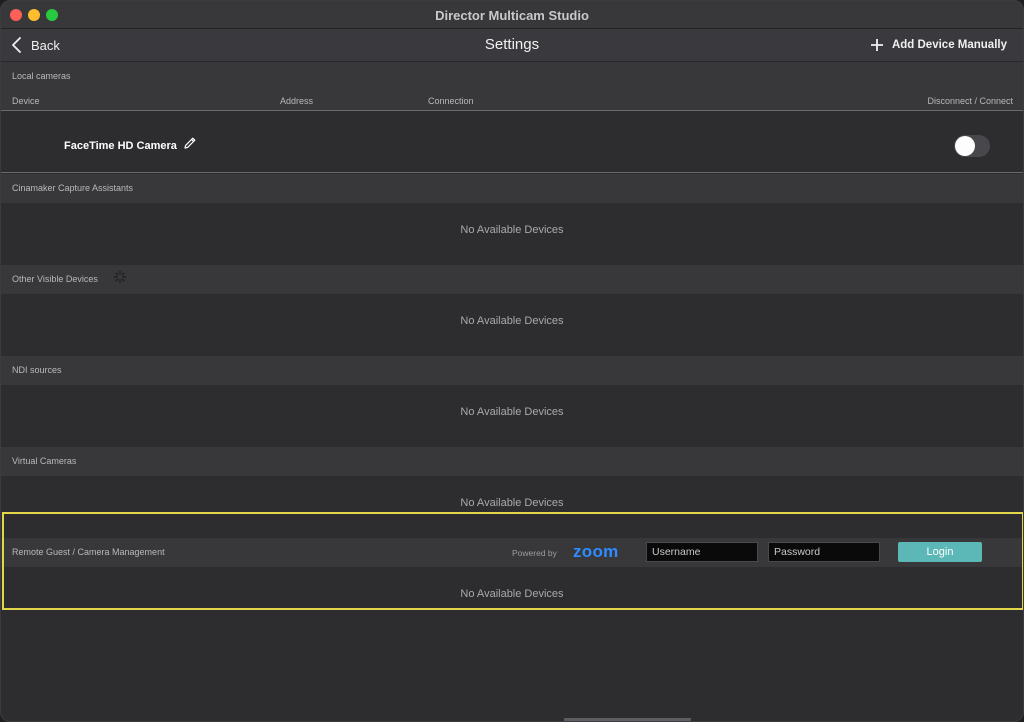 This screenshot has width=1024, height=722. Describe the element at coordinates (88, 552) in the screenshot. I see `section-title: Remote Guest / Camera Management` at that location.